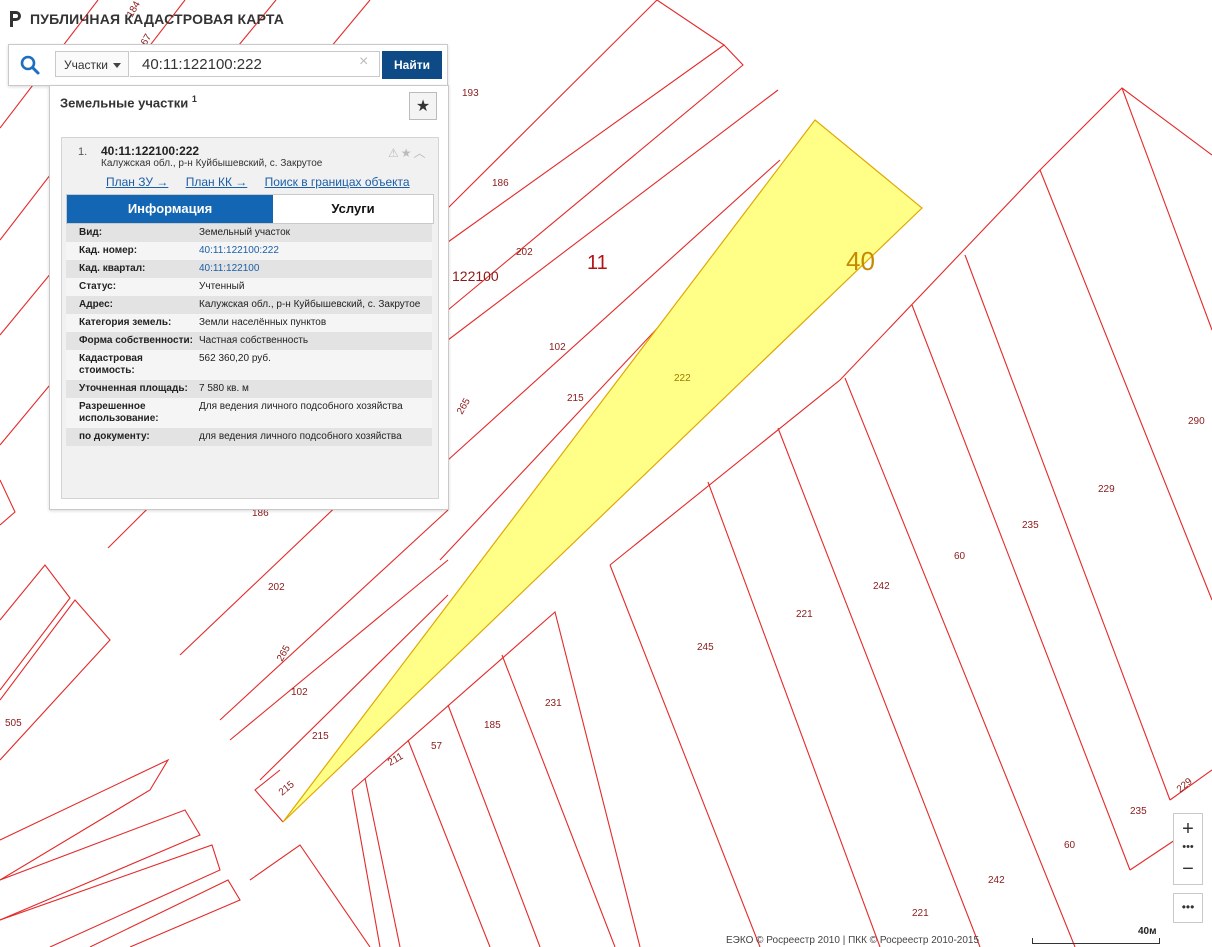 The height and width of the screenshot is (947, 1212). What do you see at coordinates (475, 276) in the screenshot?
I see `quarter-label: 122100` at bounding box center [475, 276].